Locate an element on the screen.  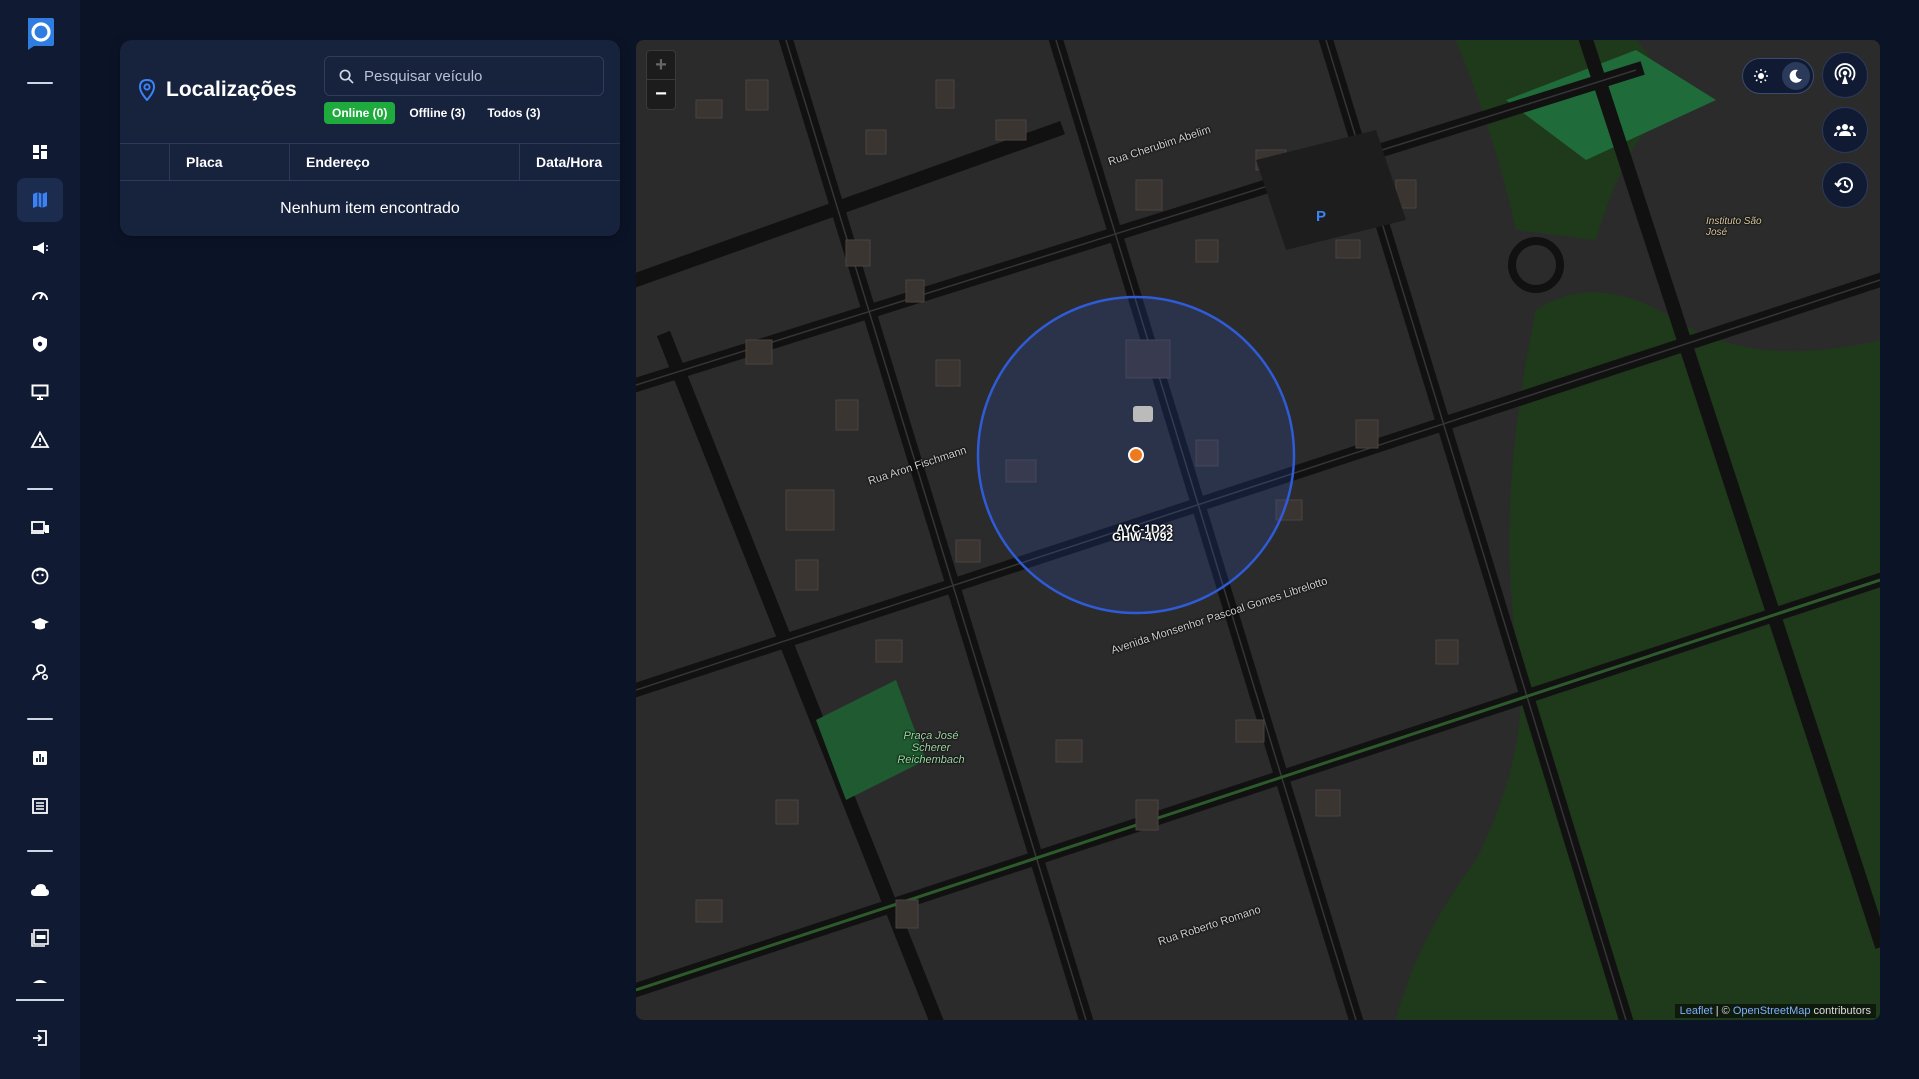
vehicle-label: GHW-4V92 is located at coordinates (1142, 537).